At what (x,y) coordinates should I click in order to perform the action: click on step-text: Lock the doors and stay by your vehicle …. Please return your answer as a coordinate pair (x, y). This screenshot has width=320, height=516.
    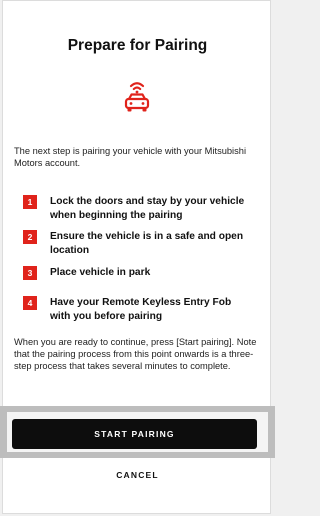
    Looking at the image, I should click on (147, 208).